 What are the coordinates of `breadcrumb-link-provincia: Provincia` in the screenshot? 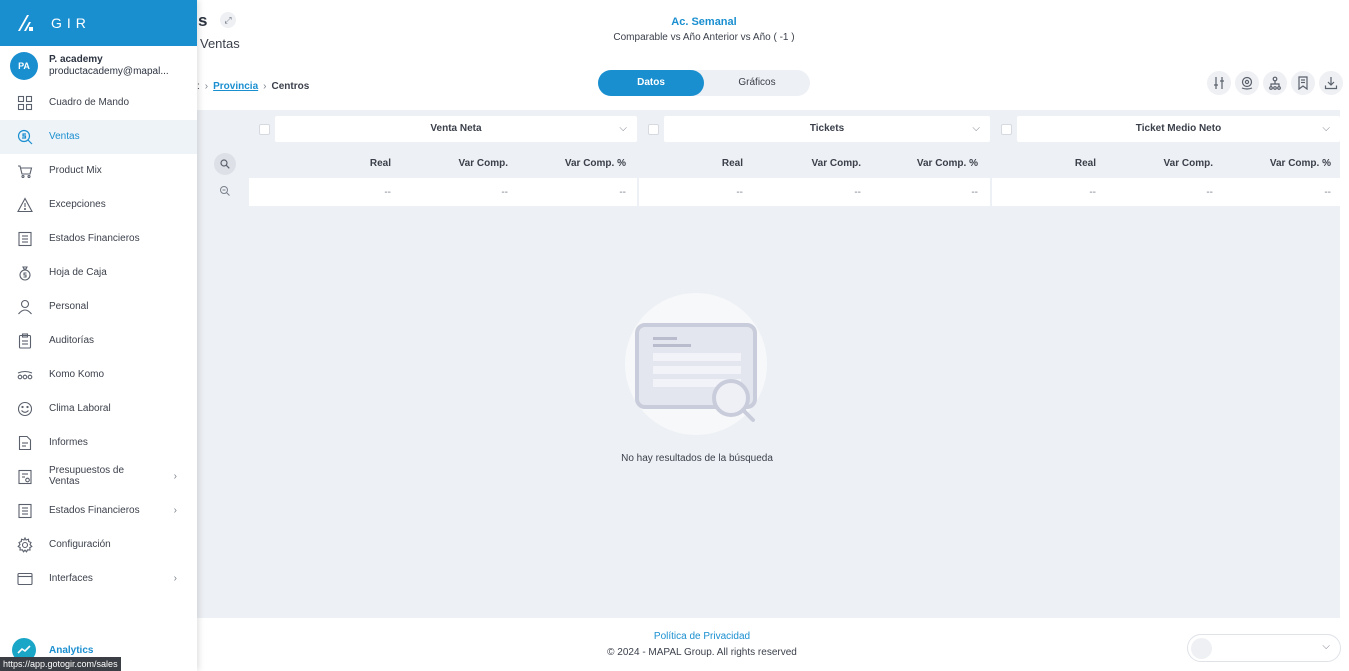 It's located at (235, 86).